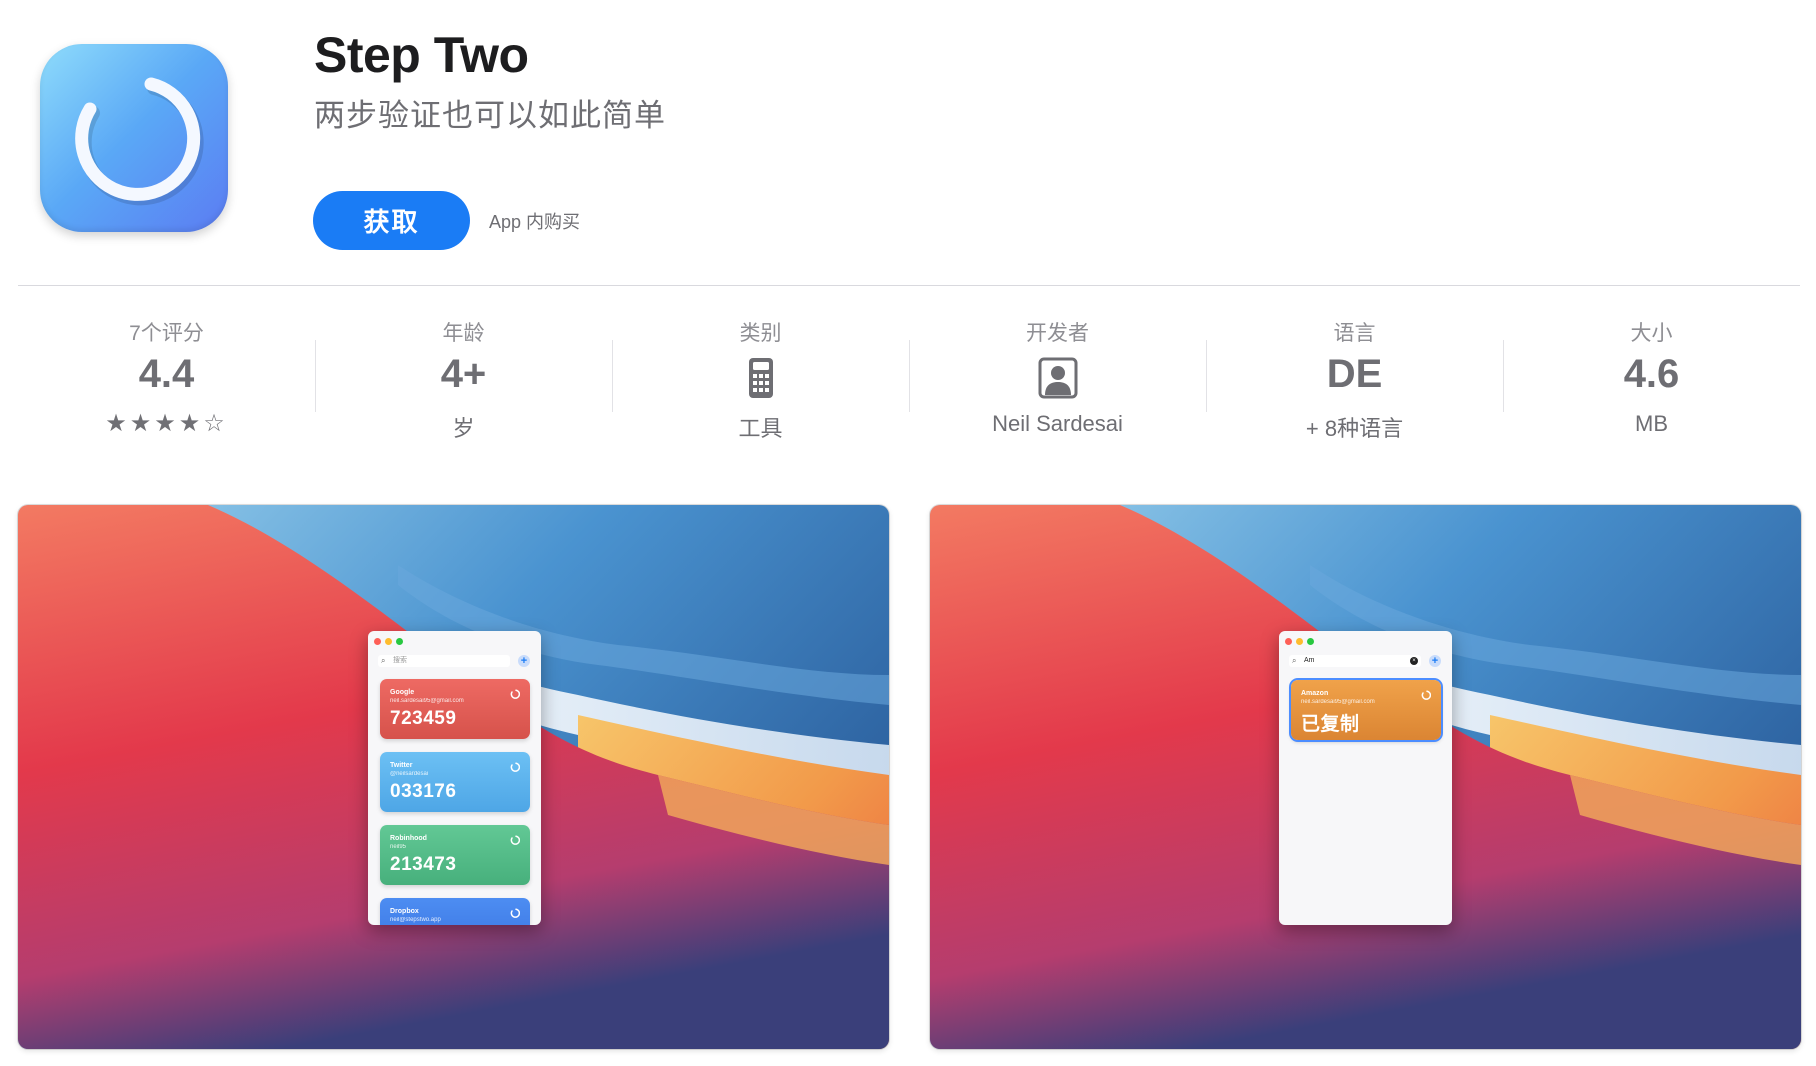  I want to click on info-age: 年龄 4+ 岁, so click(463, 370).